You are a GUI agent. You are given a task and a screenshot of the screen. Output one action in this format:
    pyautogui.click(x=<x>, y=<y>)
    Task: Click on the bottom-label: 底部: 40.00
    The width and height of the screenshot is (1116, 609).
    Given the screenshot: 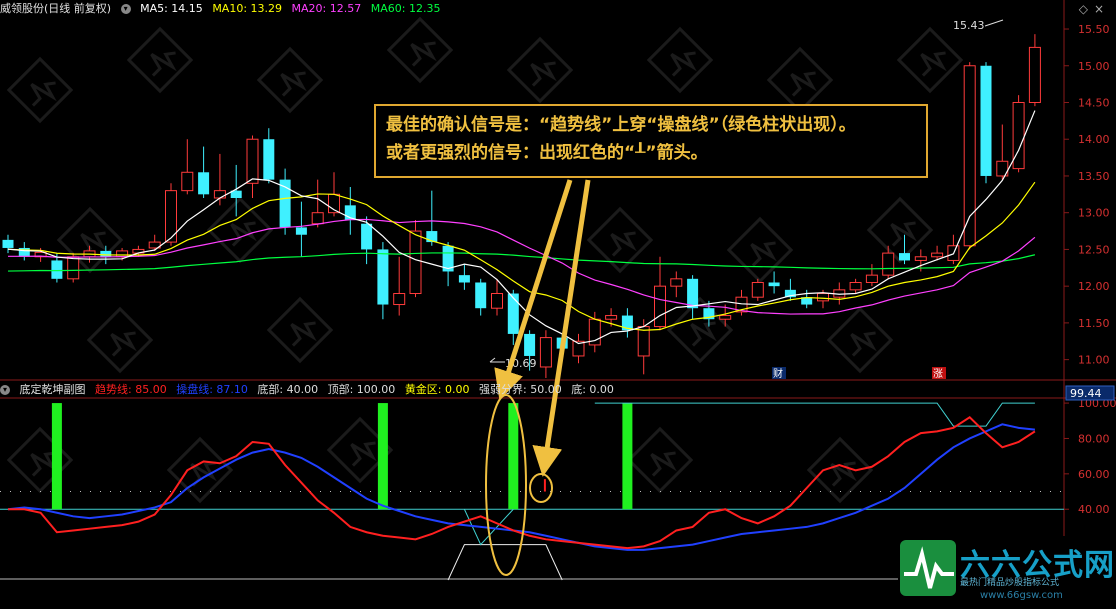 What is the action you would take?
    pyautogui.click(x=288, y=389)
    